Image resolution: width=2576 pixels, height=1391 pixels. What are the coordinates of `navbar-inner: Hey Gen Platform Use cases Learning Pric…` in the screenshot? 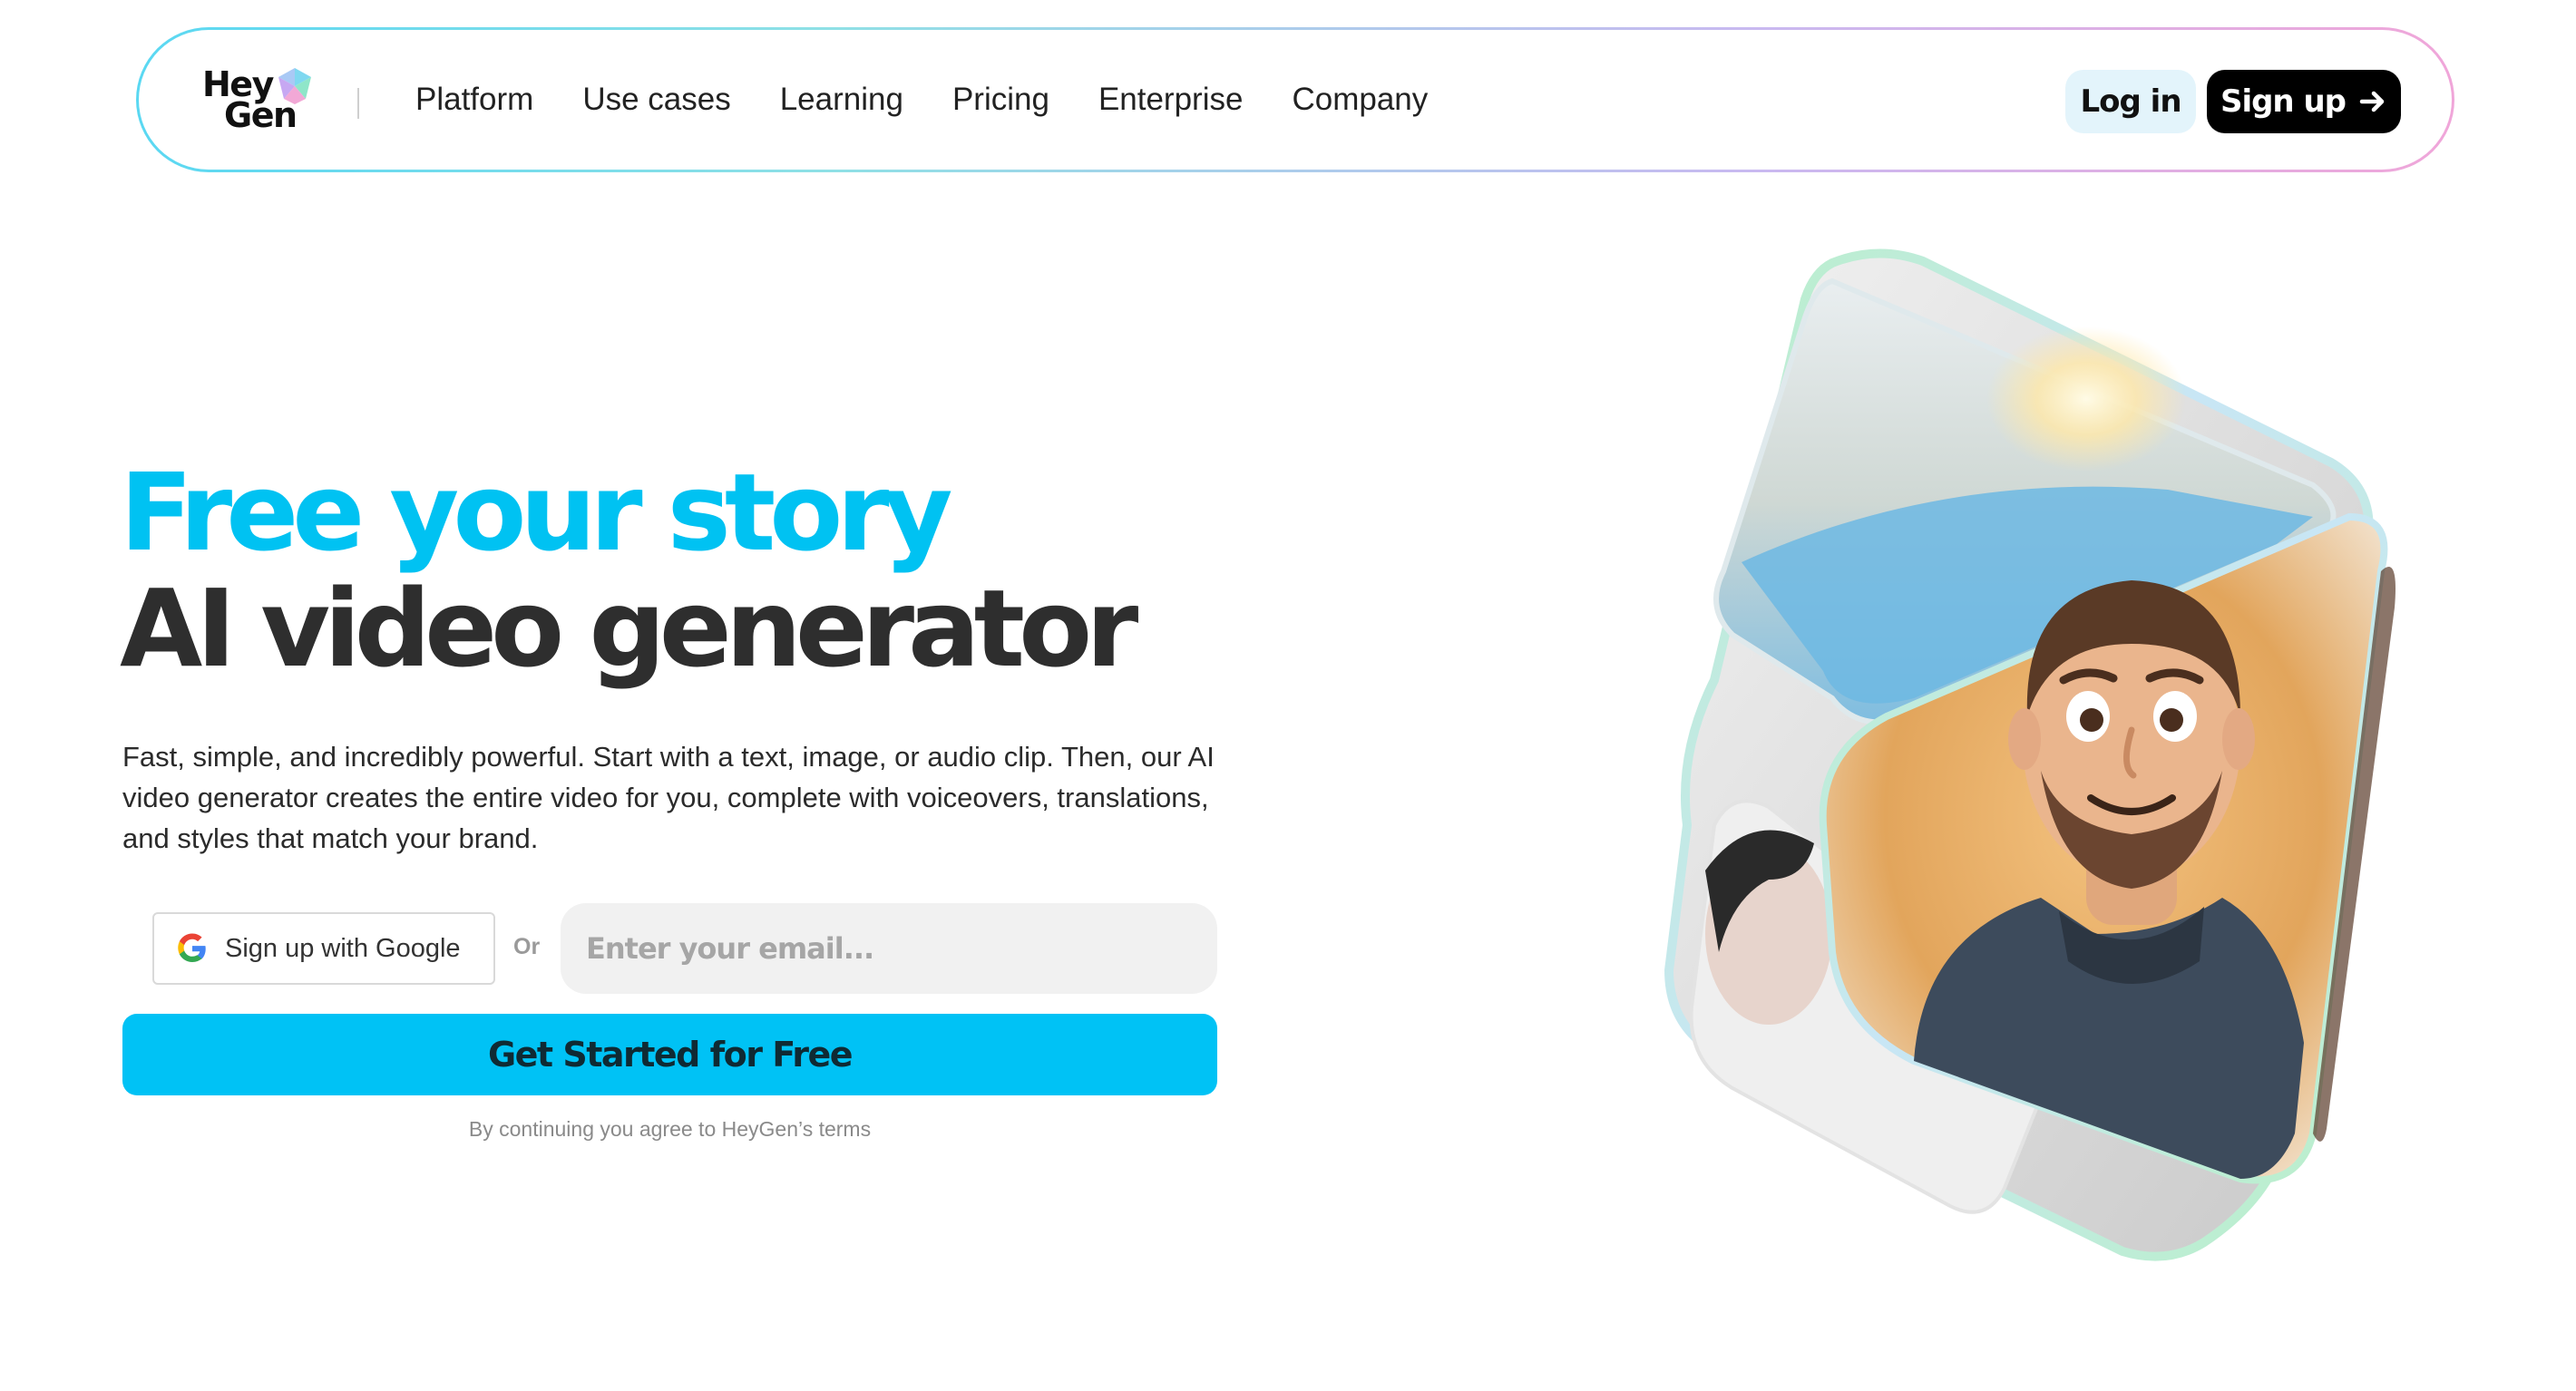 It's located at (1295, 100).